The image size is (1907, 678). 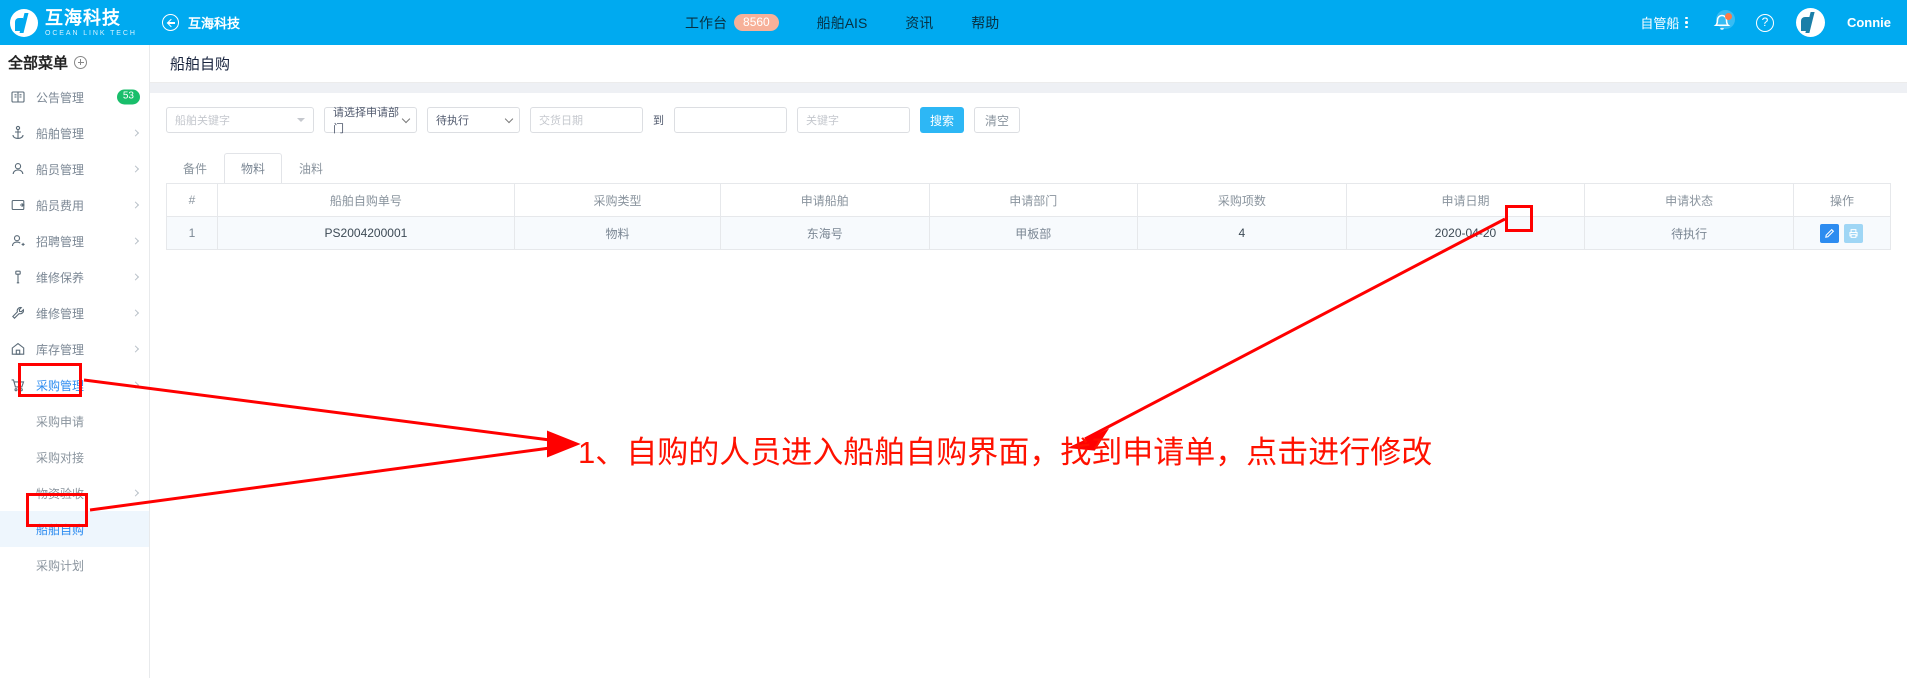 I want to click on topnav-item-ais: 船舶AIS, so click(x=842, y=23).